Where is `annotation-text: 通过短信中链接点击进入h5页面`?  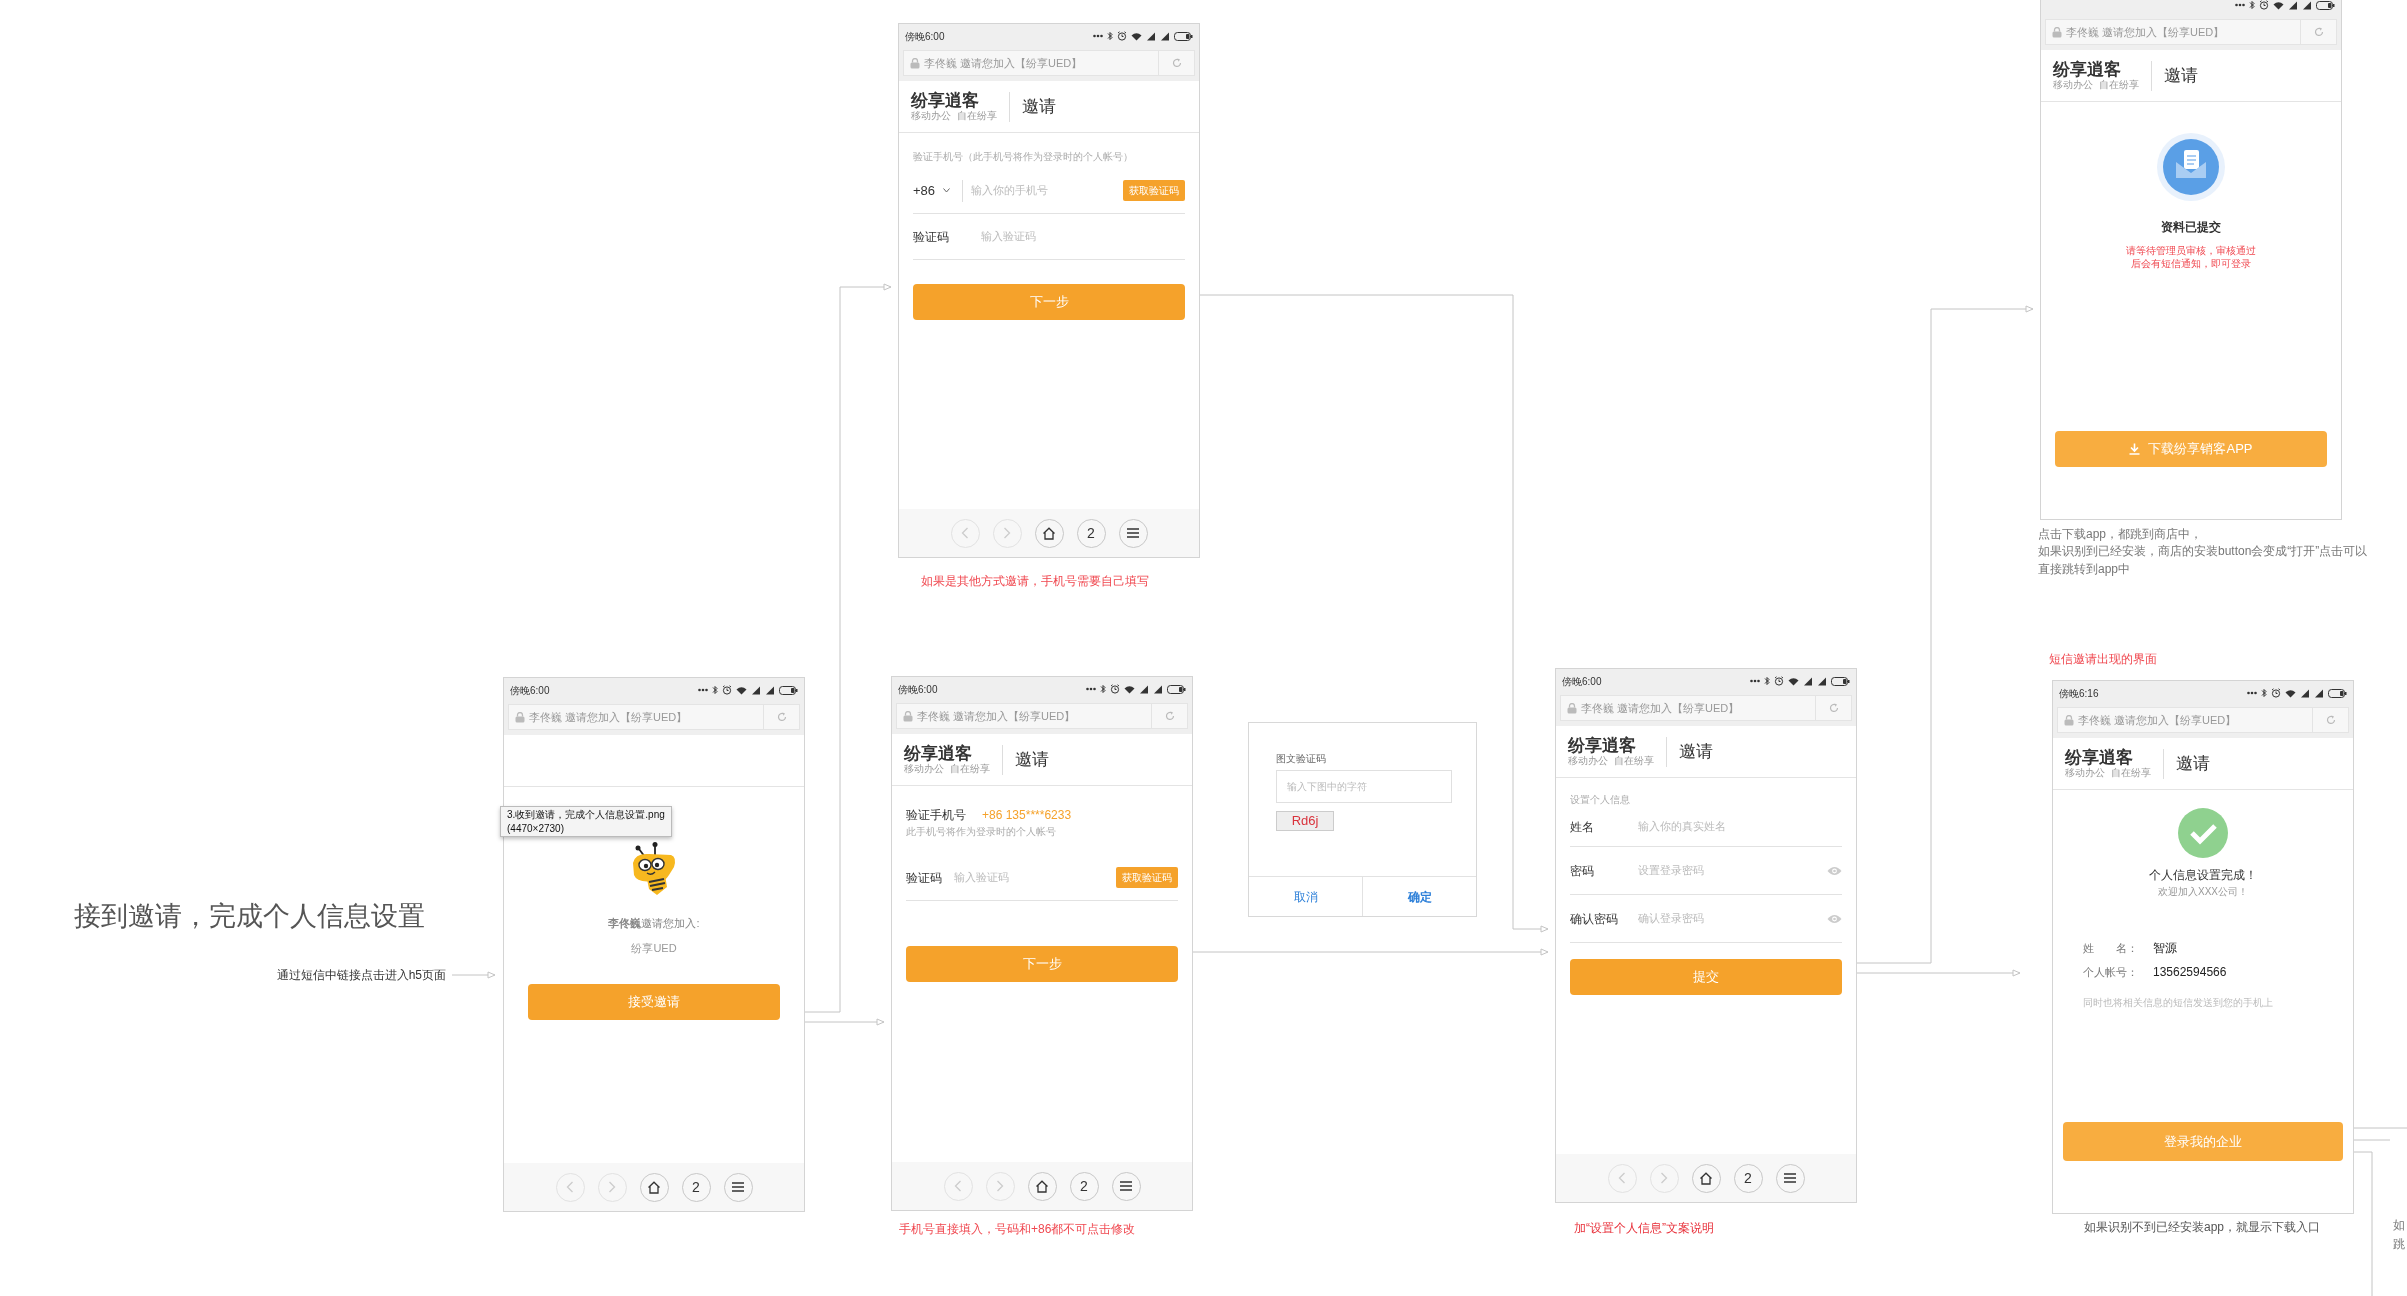 annotation-text: 通过短信中链接点击进入h5页面 is located at coordinates (360, 975).